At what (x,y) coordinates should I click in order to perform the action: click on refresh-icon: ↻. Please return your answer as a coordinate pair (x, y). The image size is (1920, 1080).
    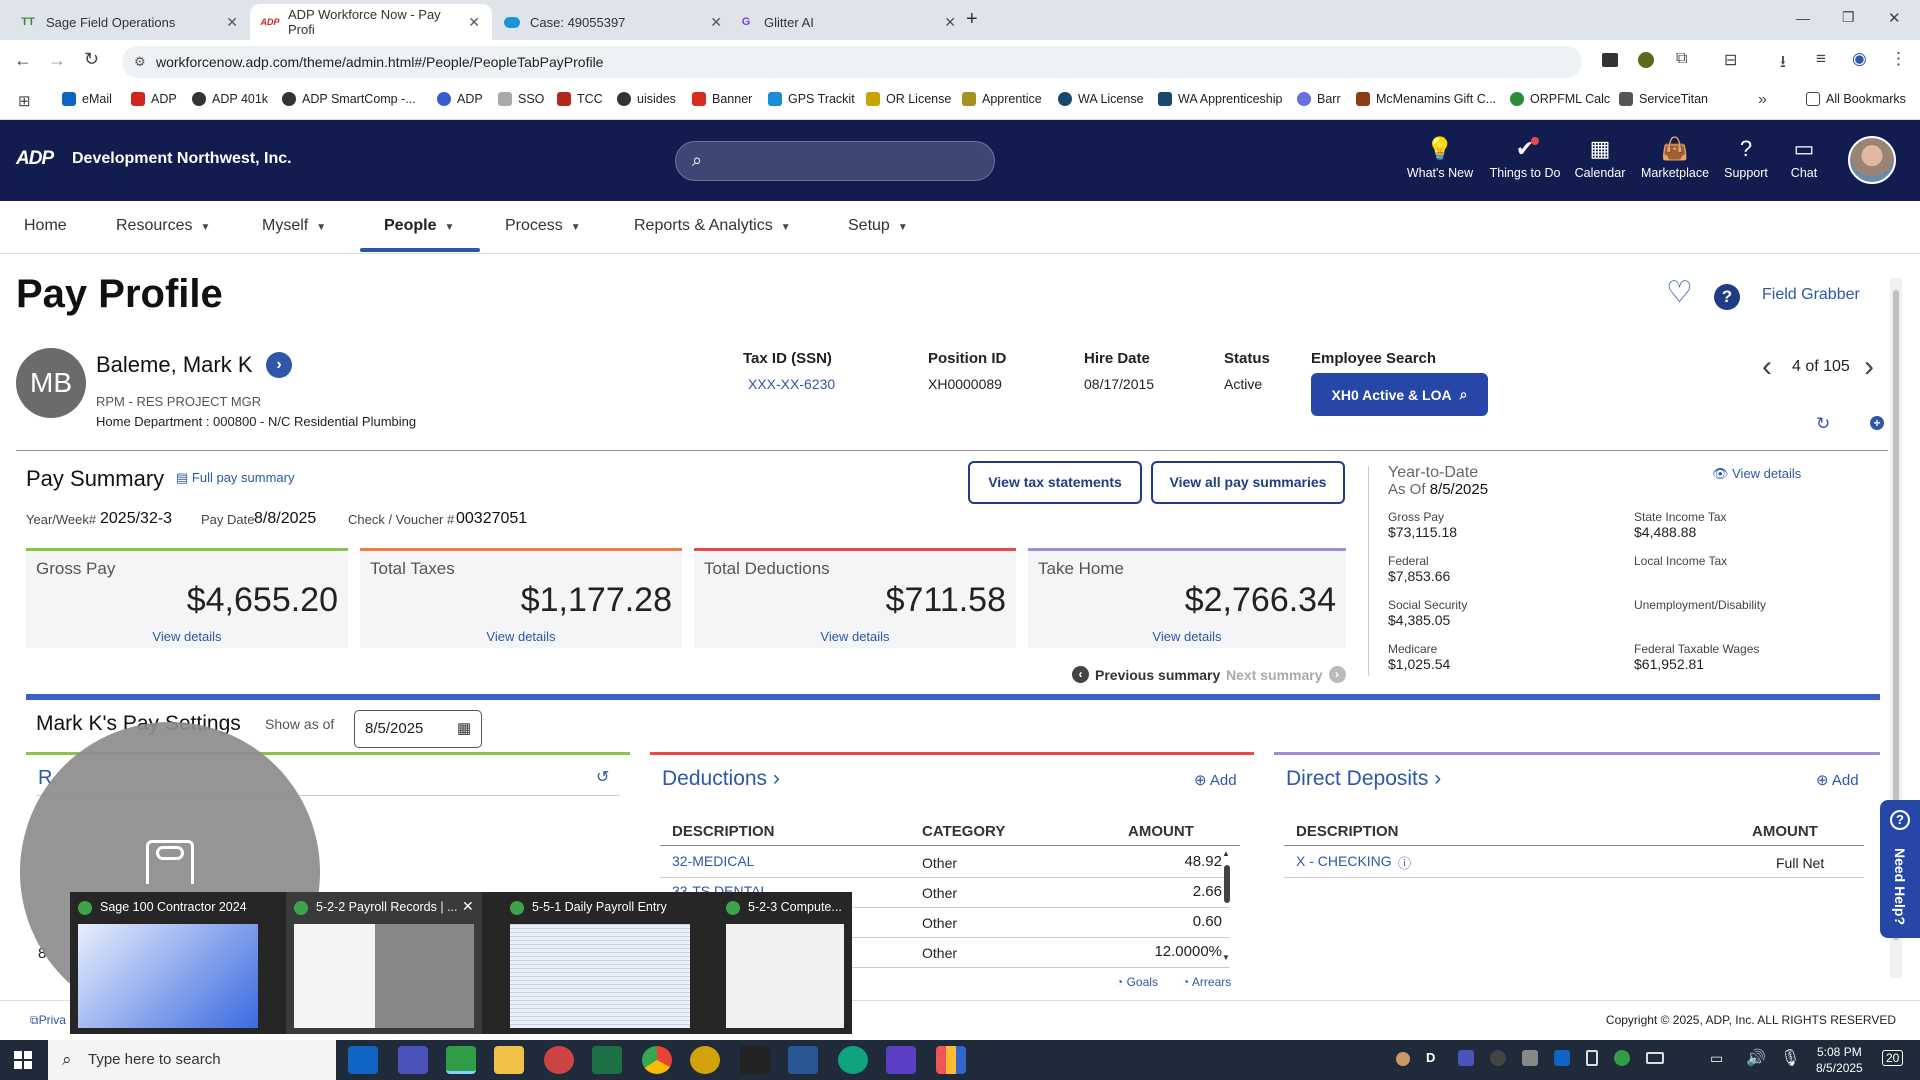
    Looking at the image, I should click on (1823, 424).